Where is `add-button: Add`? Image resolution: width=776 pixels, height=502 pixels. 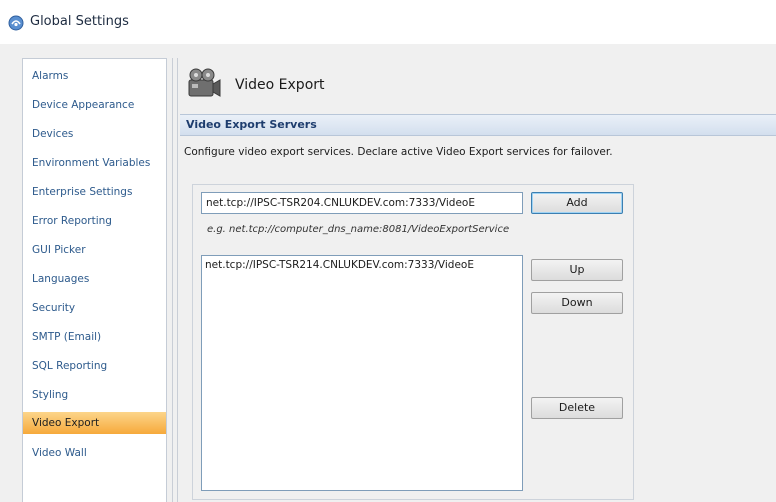
add-button: Add is located at coordinates (577, 203).